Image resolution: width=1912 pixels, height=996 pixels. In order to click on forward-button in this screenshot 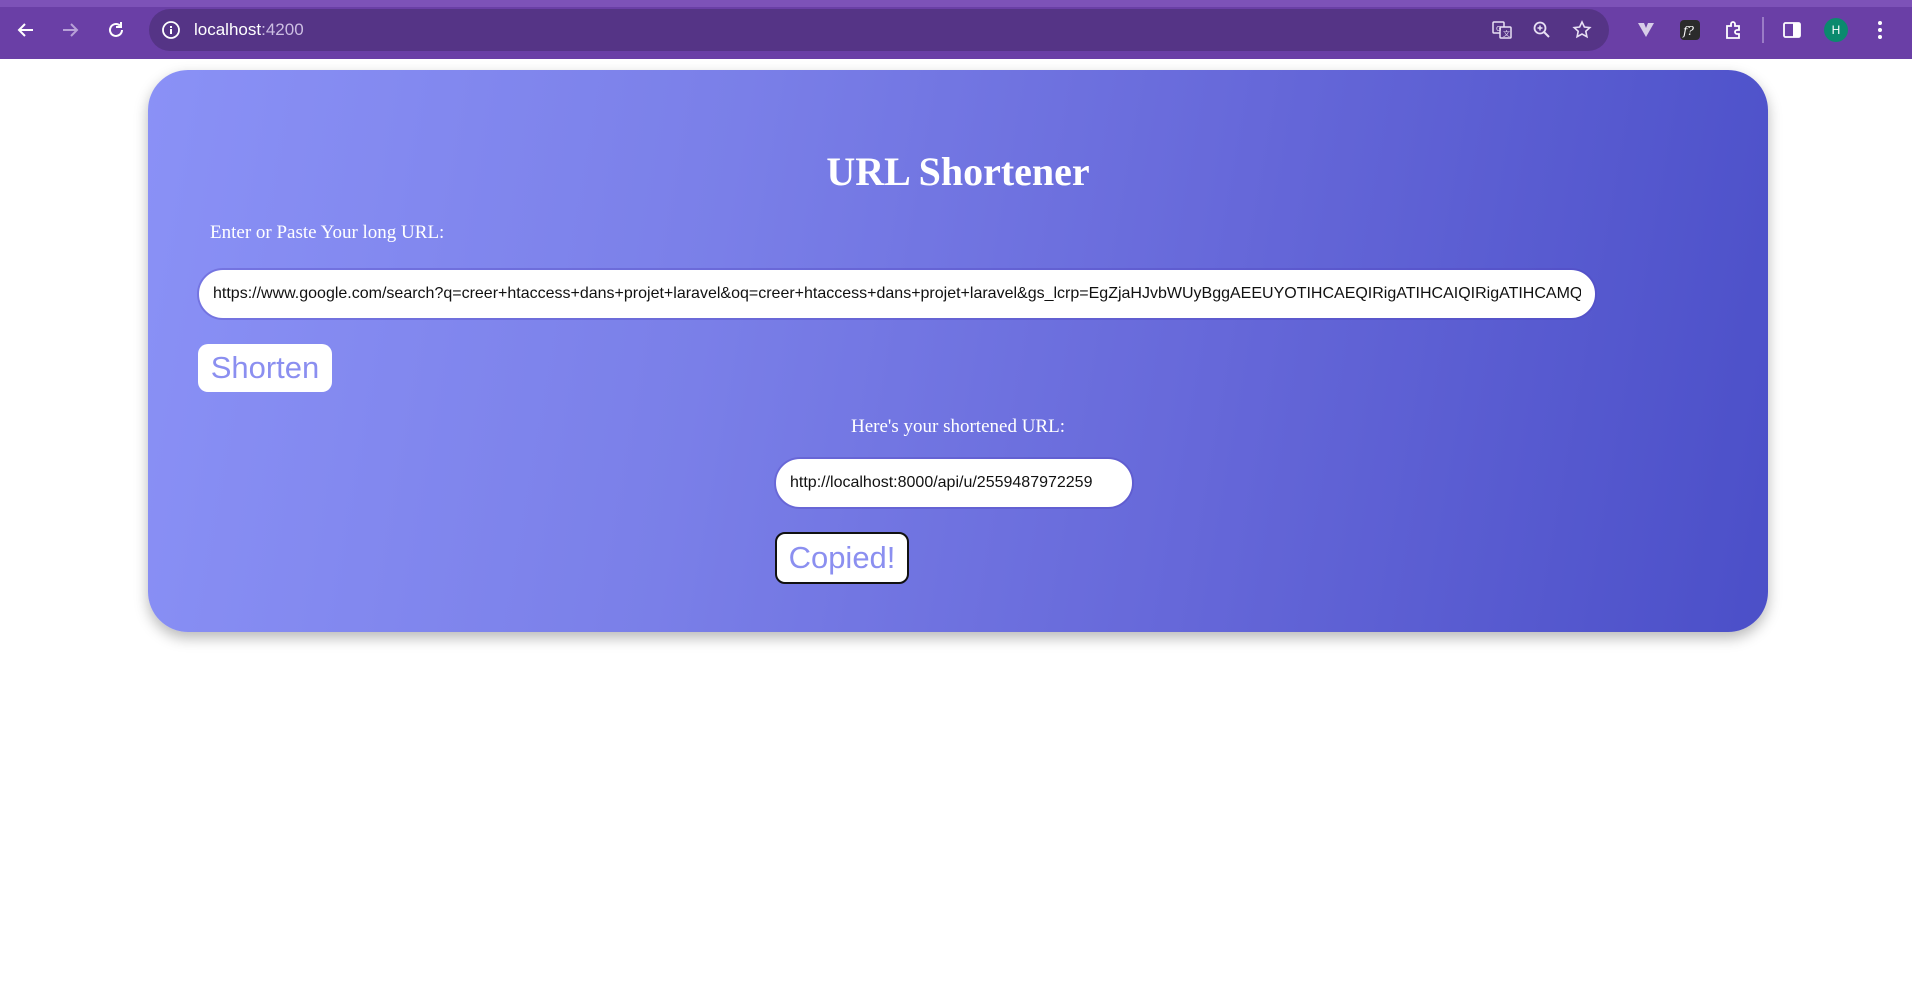, I will do `click(70, 30)`.